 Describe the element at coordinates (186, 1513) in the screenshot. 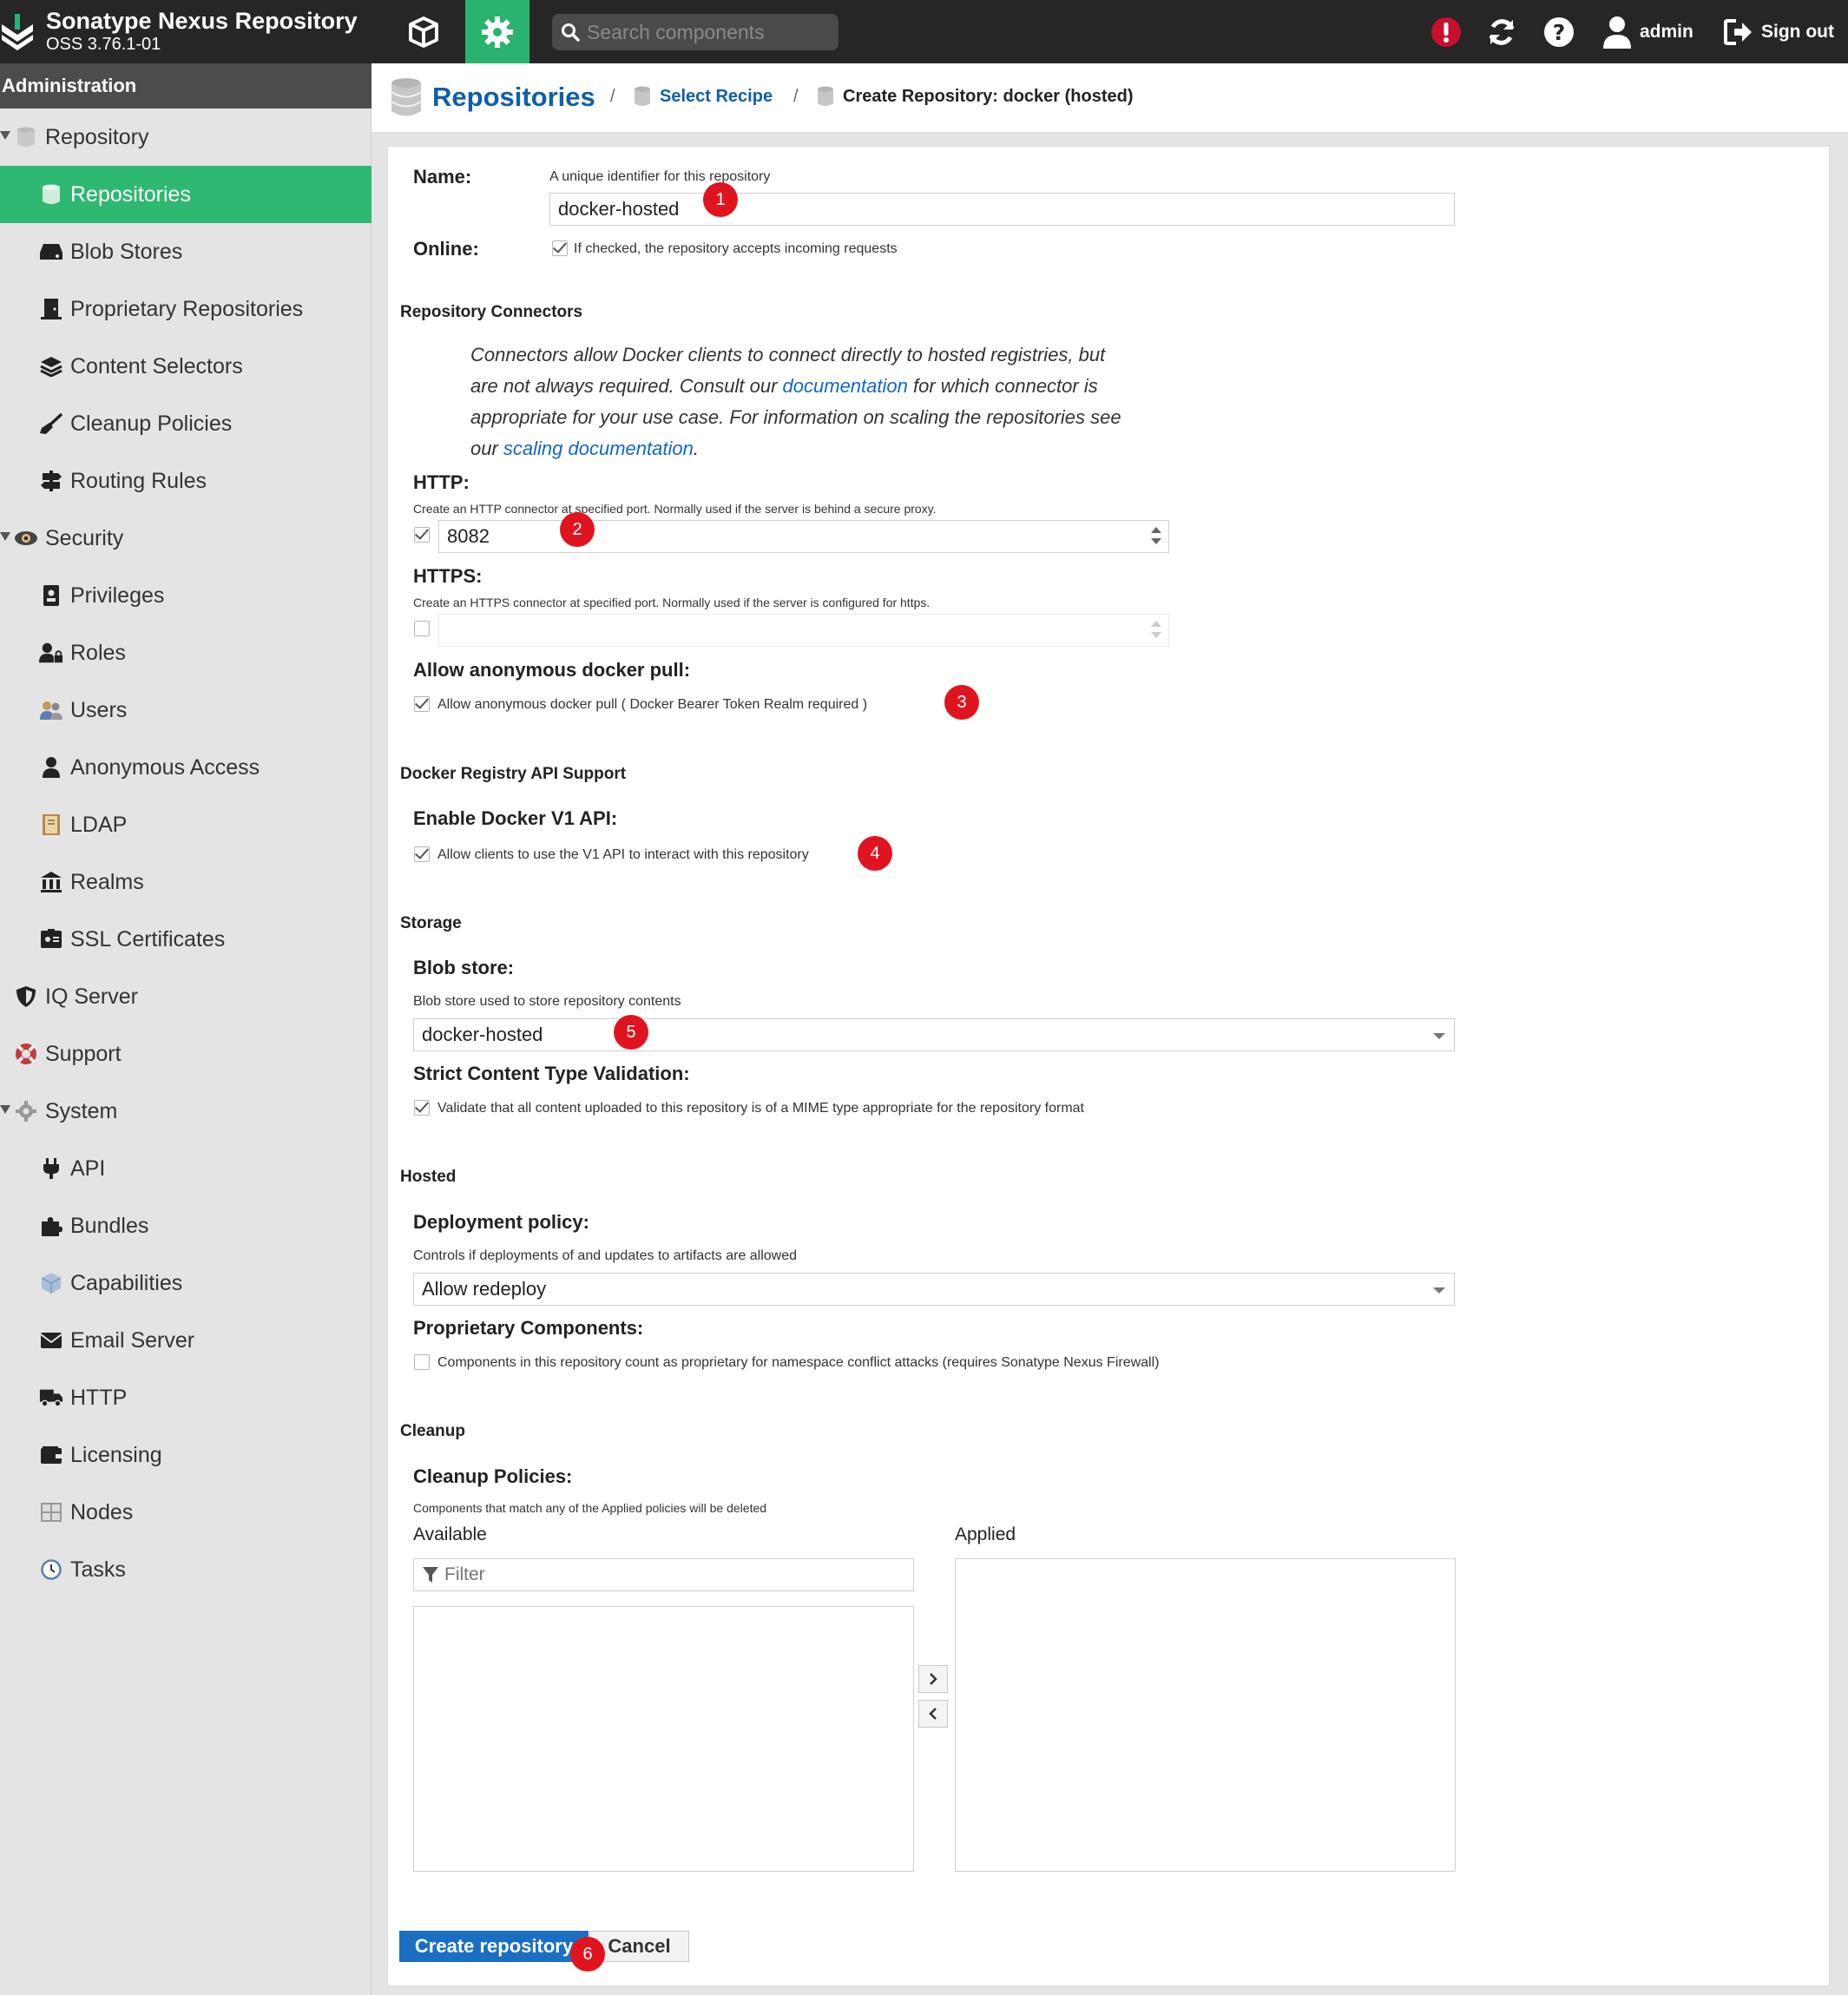

I see `sidebar-item-nodes: Nodes` at that location.